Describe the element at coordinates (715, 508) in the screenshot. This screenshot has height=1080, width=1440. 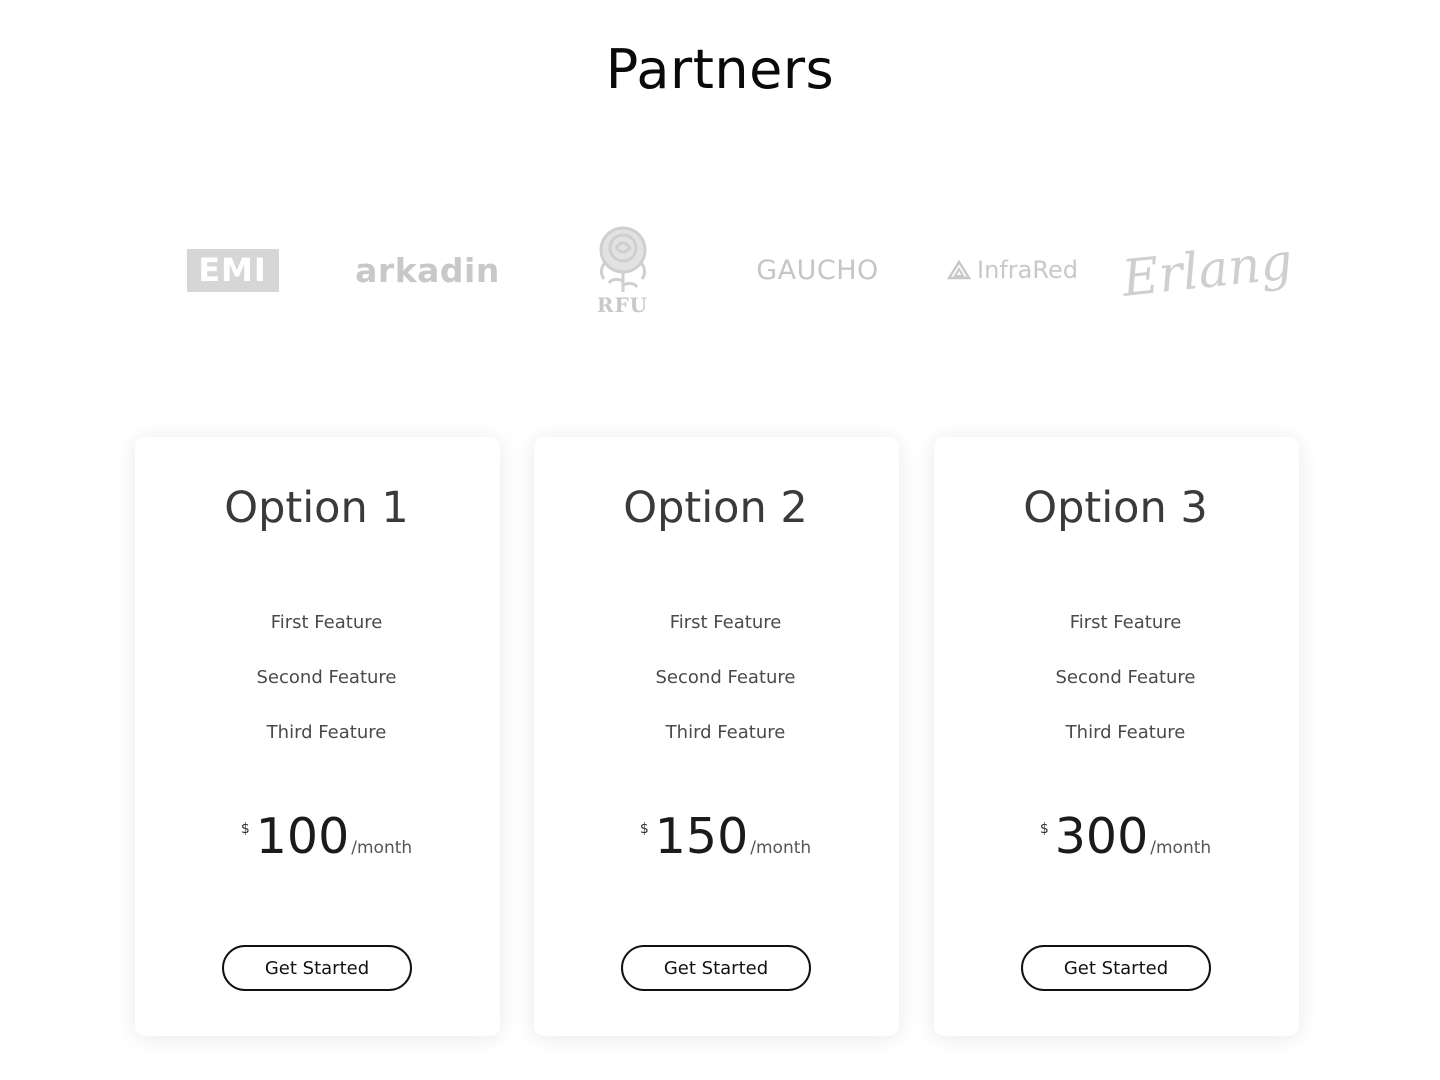
I see `plan-title: Option 2` at that location.